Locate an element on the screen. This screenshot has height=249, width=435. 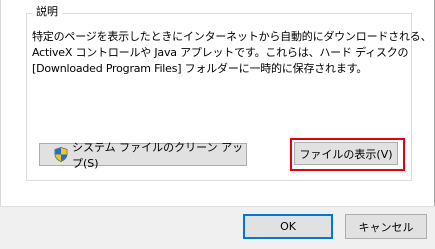
ok-button: OK is located at coordinates (288, 226).